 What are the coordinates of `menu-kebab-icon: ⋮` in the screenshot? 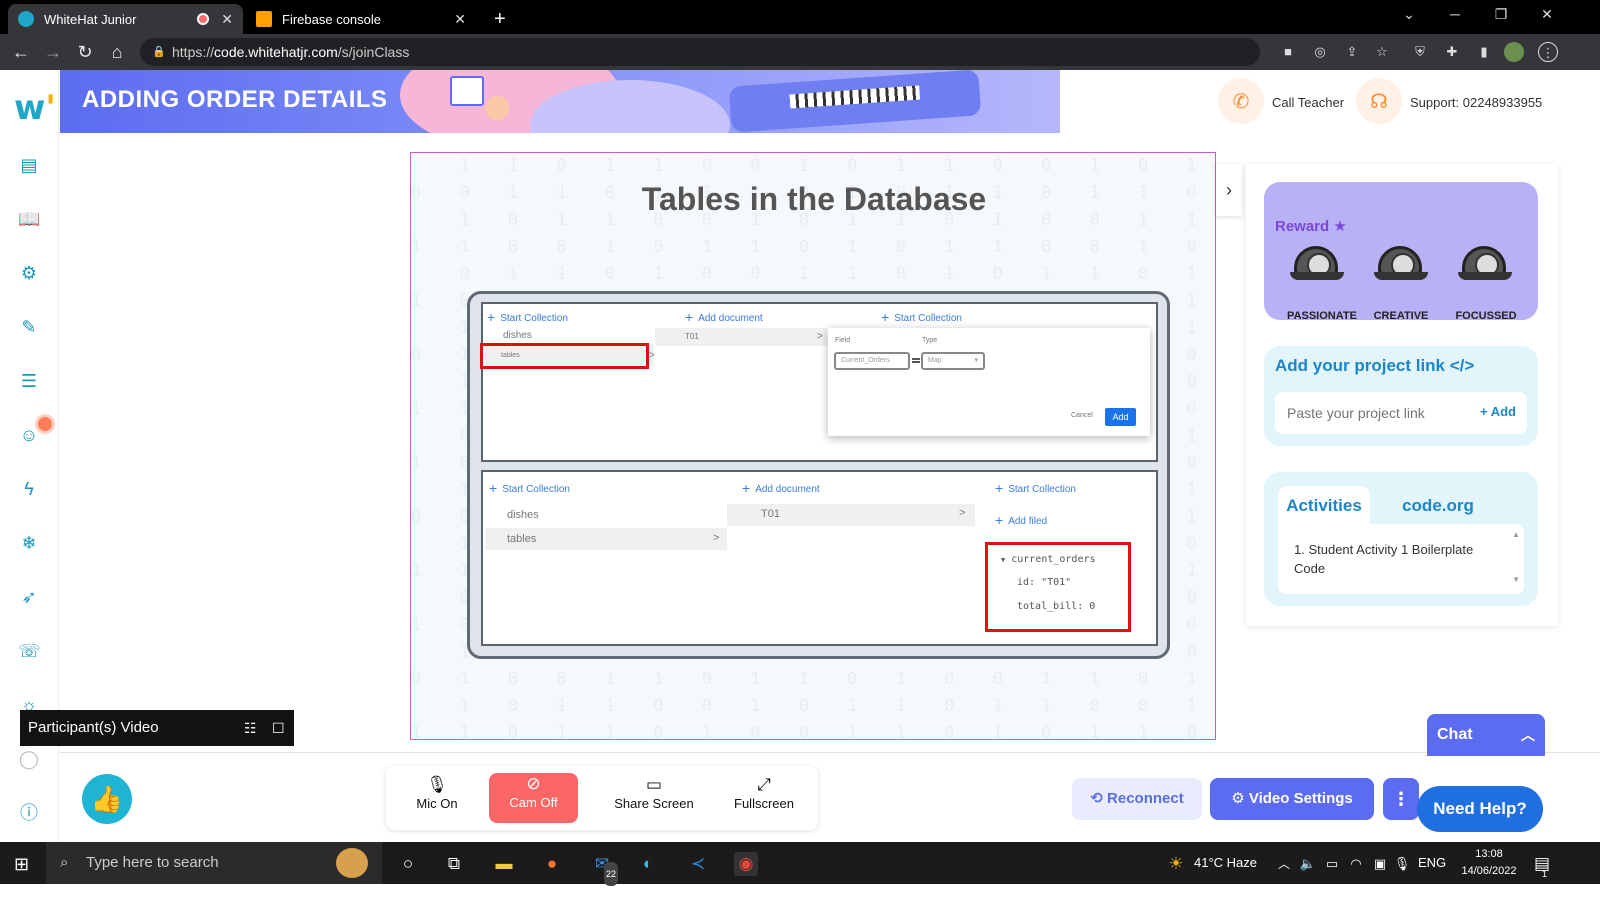 It's located at (1548, 52).